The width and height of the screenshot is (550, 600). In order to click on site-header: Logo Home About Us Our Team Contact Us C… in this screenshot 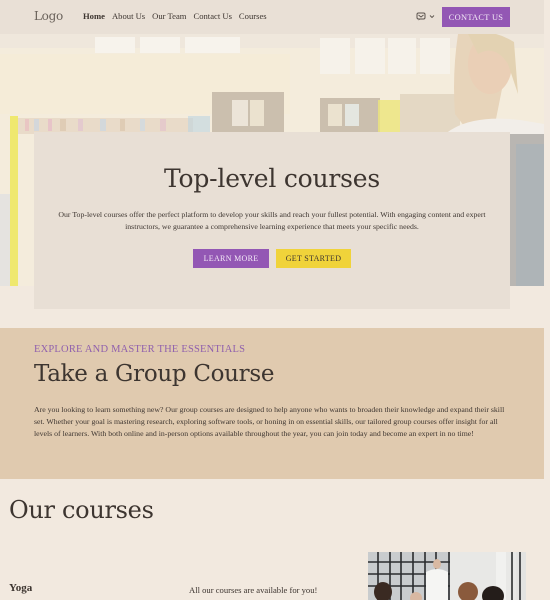, I will do `click(272, 17)`.